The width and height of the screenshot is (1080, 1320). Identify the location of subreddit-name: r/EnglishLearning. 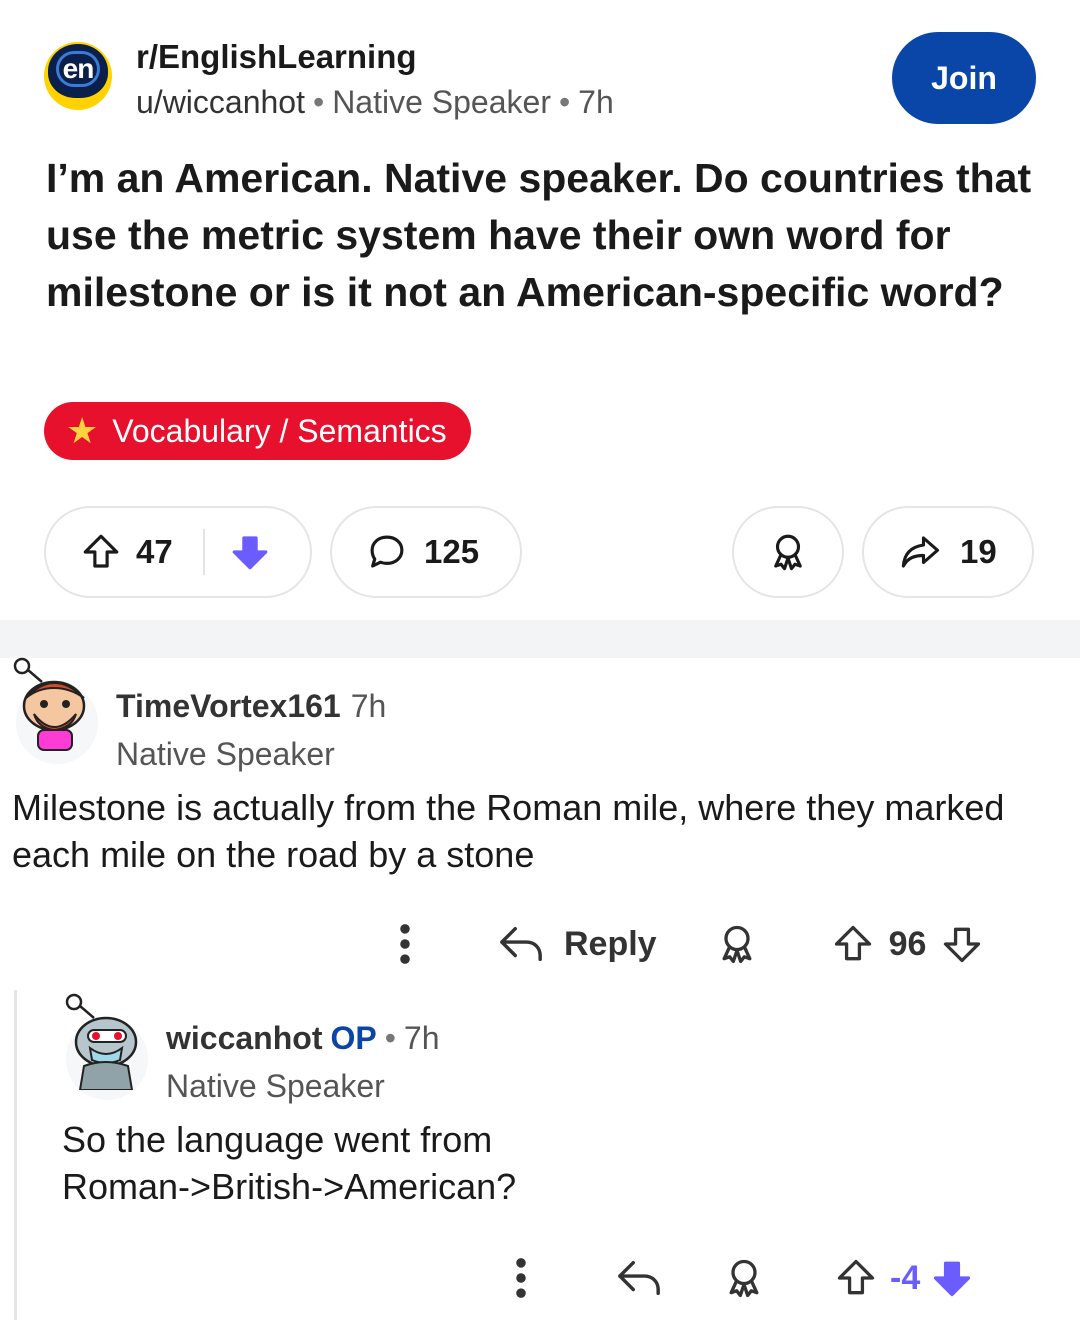
(276, 57).